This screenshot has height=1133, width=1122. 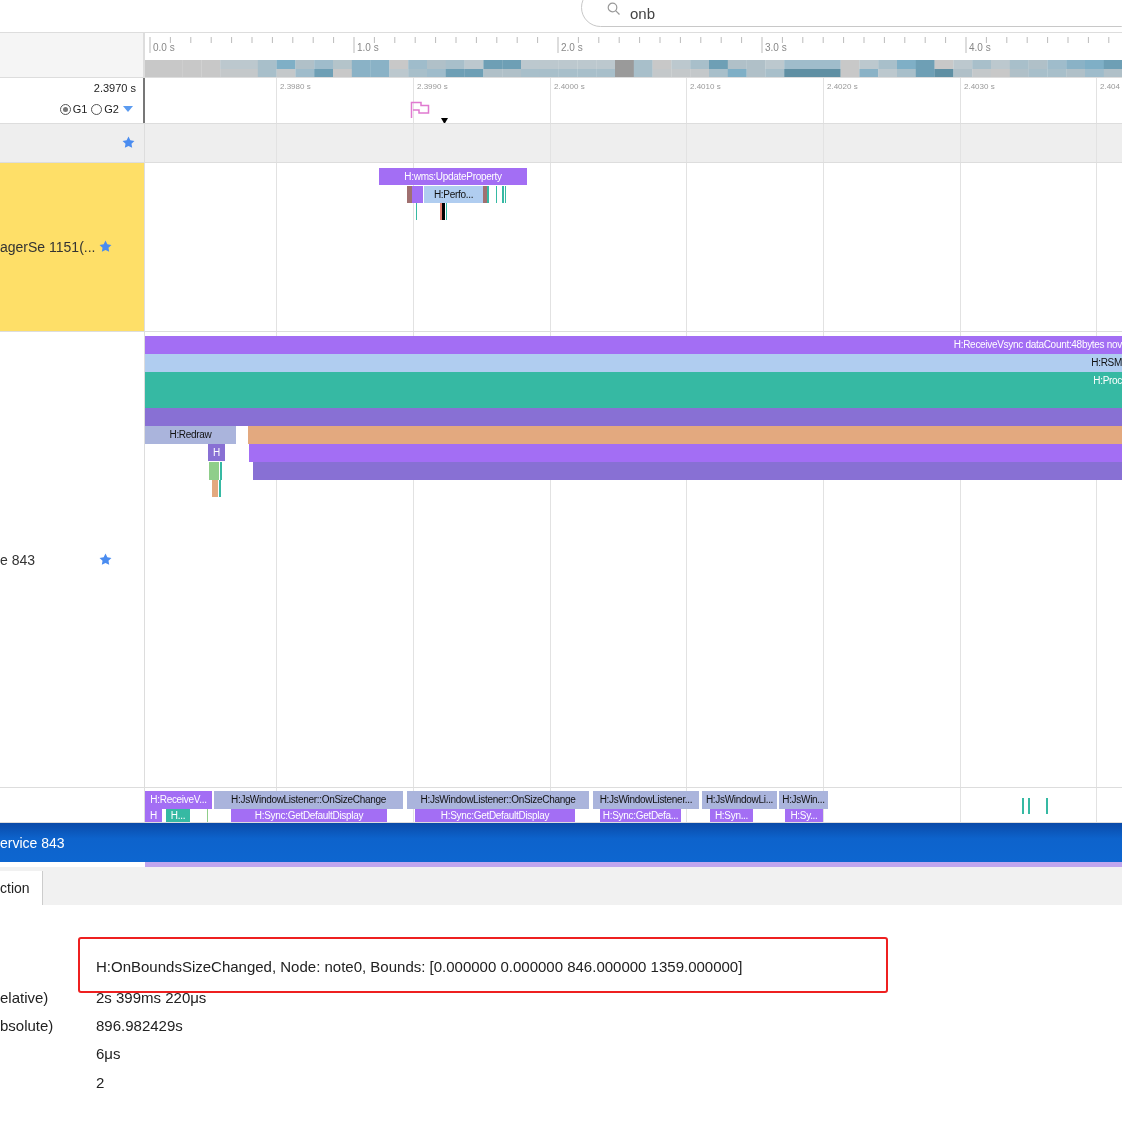 What do you see at coordinates (32, 842) in the screenshot?
I see `thread-title: ervice 843` at bounding box center [32, 842].